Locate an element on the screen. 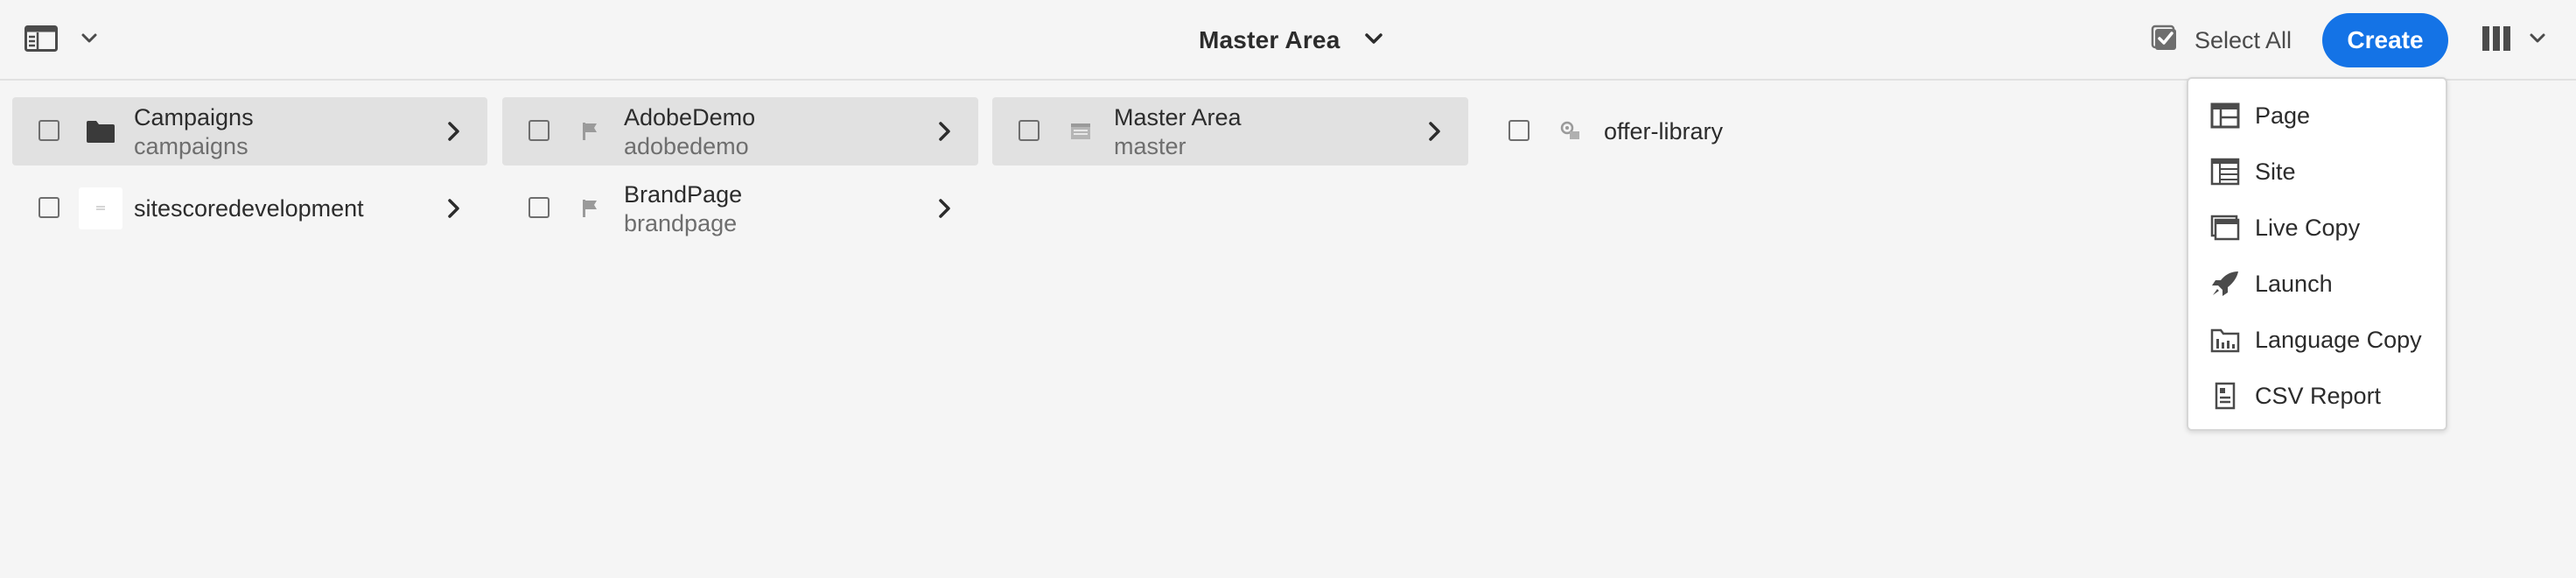 Image resolution: width=2576 pixels, height=578 pixels. item-subtitle: brandpage is located at coordinates (681, 223).